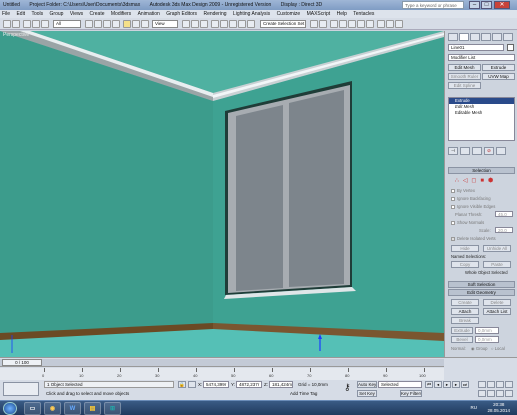 The width and height of the screenshot is (517, 415). I want to click on render-setup-icon, so click(381, 24).